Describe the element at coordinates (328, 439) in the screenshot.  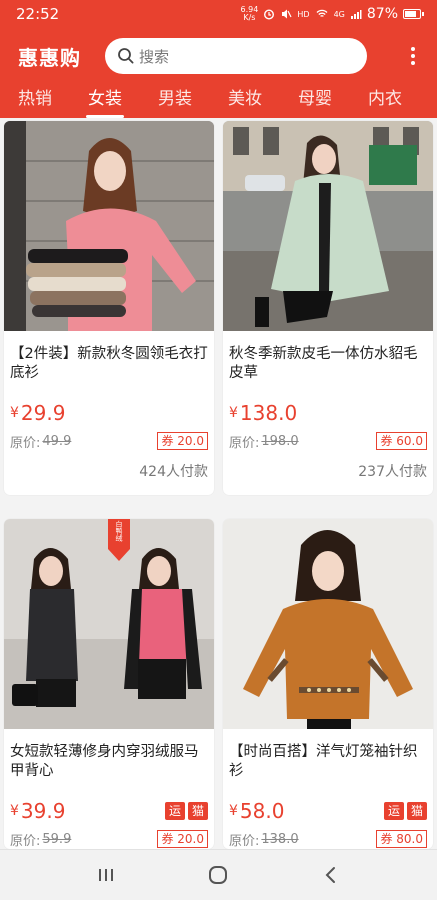
I see `original-price-row: 原价: 198.0 券 60.0` at that location.